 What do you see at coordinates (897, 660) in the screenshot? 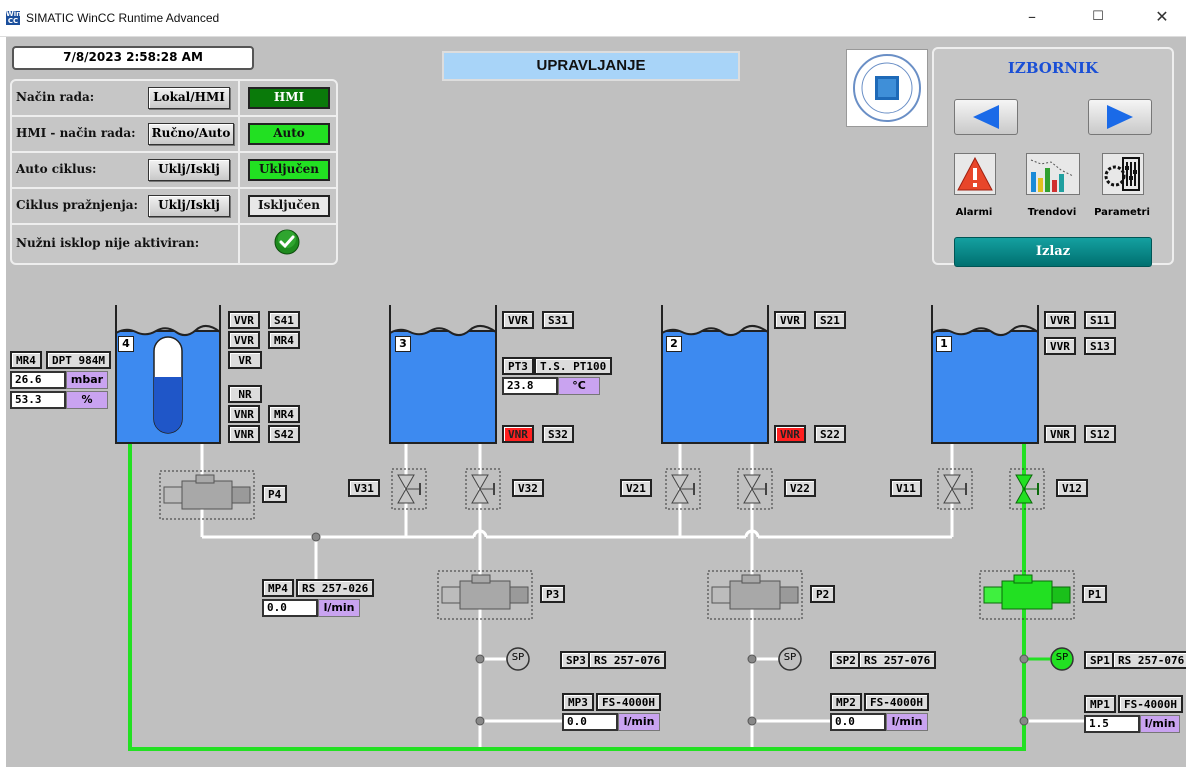
I see `sp2-model: RS 257-076` at bounding box center [897, 660].